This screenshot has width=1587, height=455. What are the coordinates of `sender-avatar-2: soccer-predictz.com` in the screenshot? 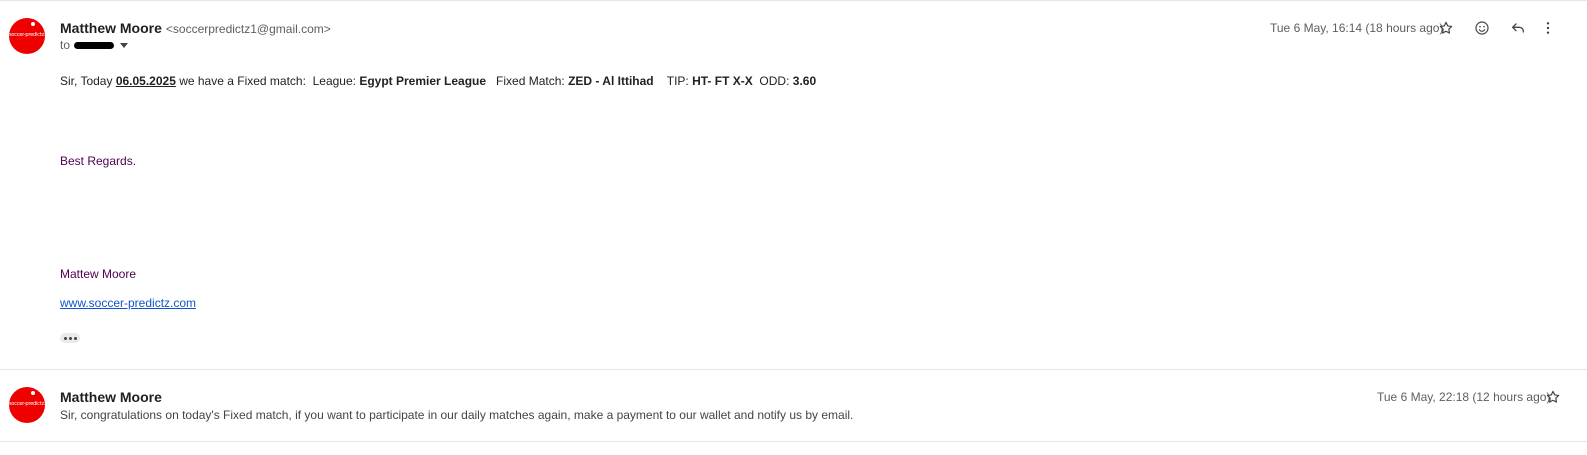 It's located at (27, 405).